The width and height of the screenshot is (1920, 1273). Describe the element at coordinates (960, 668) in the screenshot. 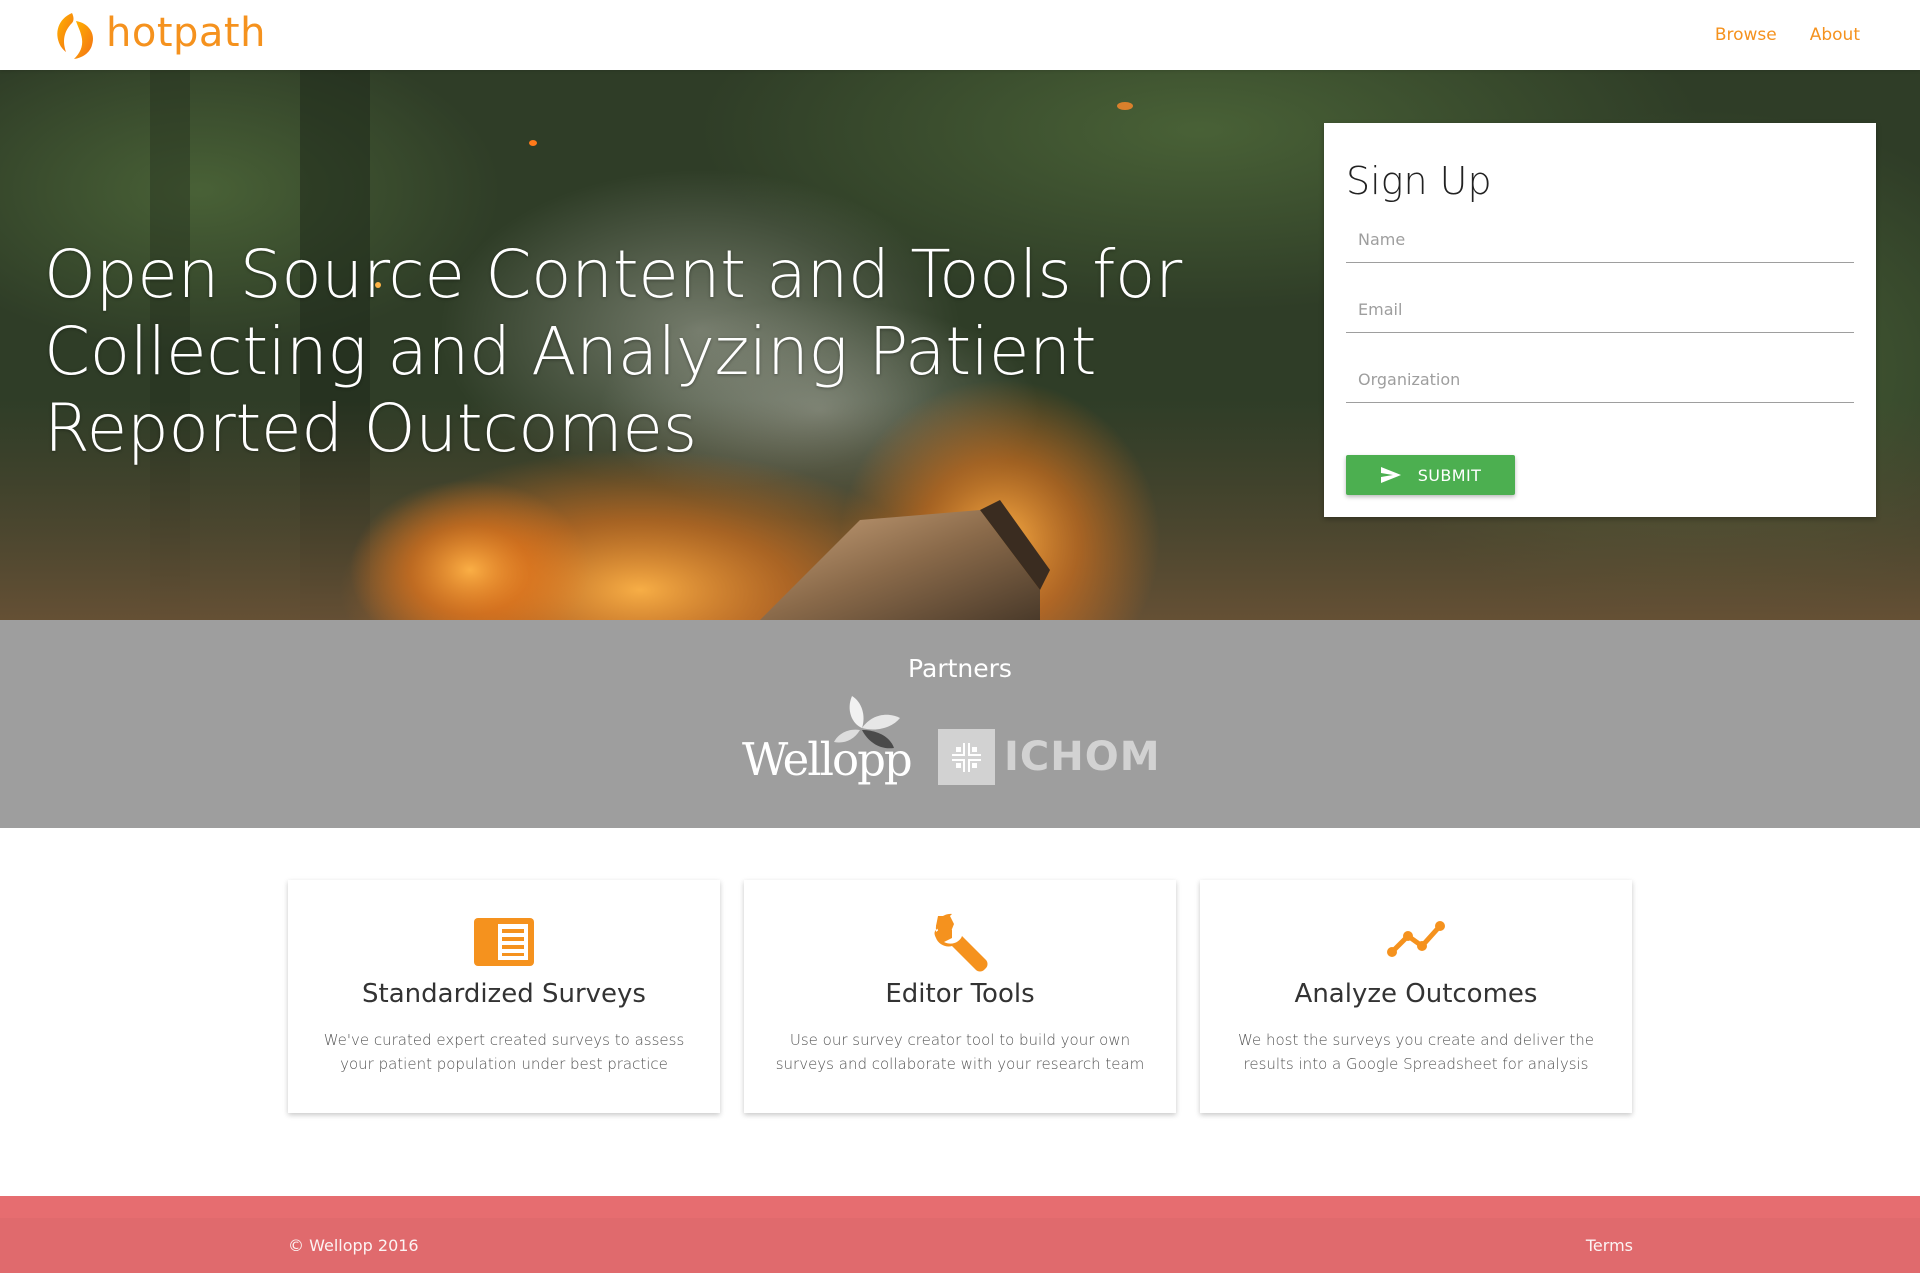

I see `partners-title: Partners` at that location.